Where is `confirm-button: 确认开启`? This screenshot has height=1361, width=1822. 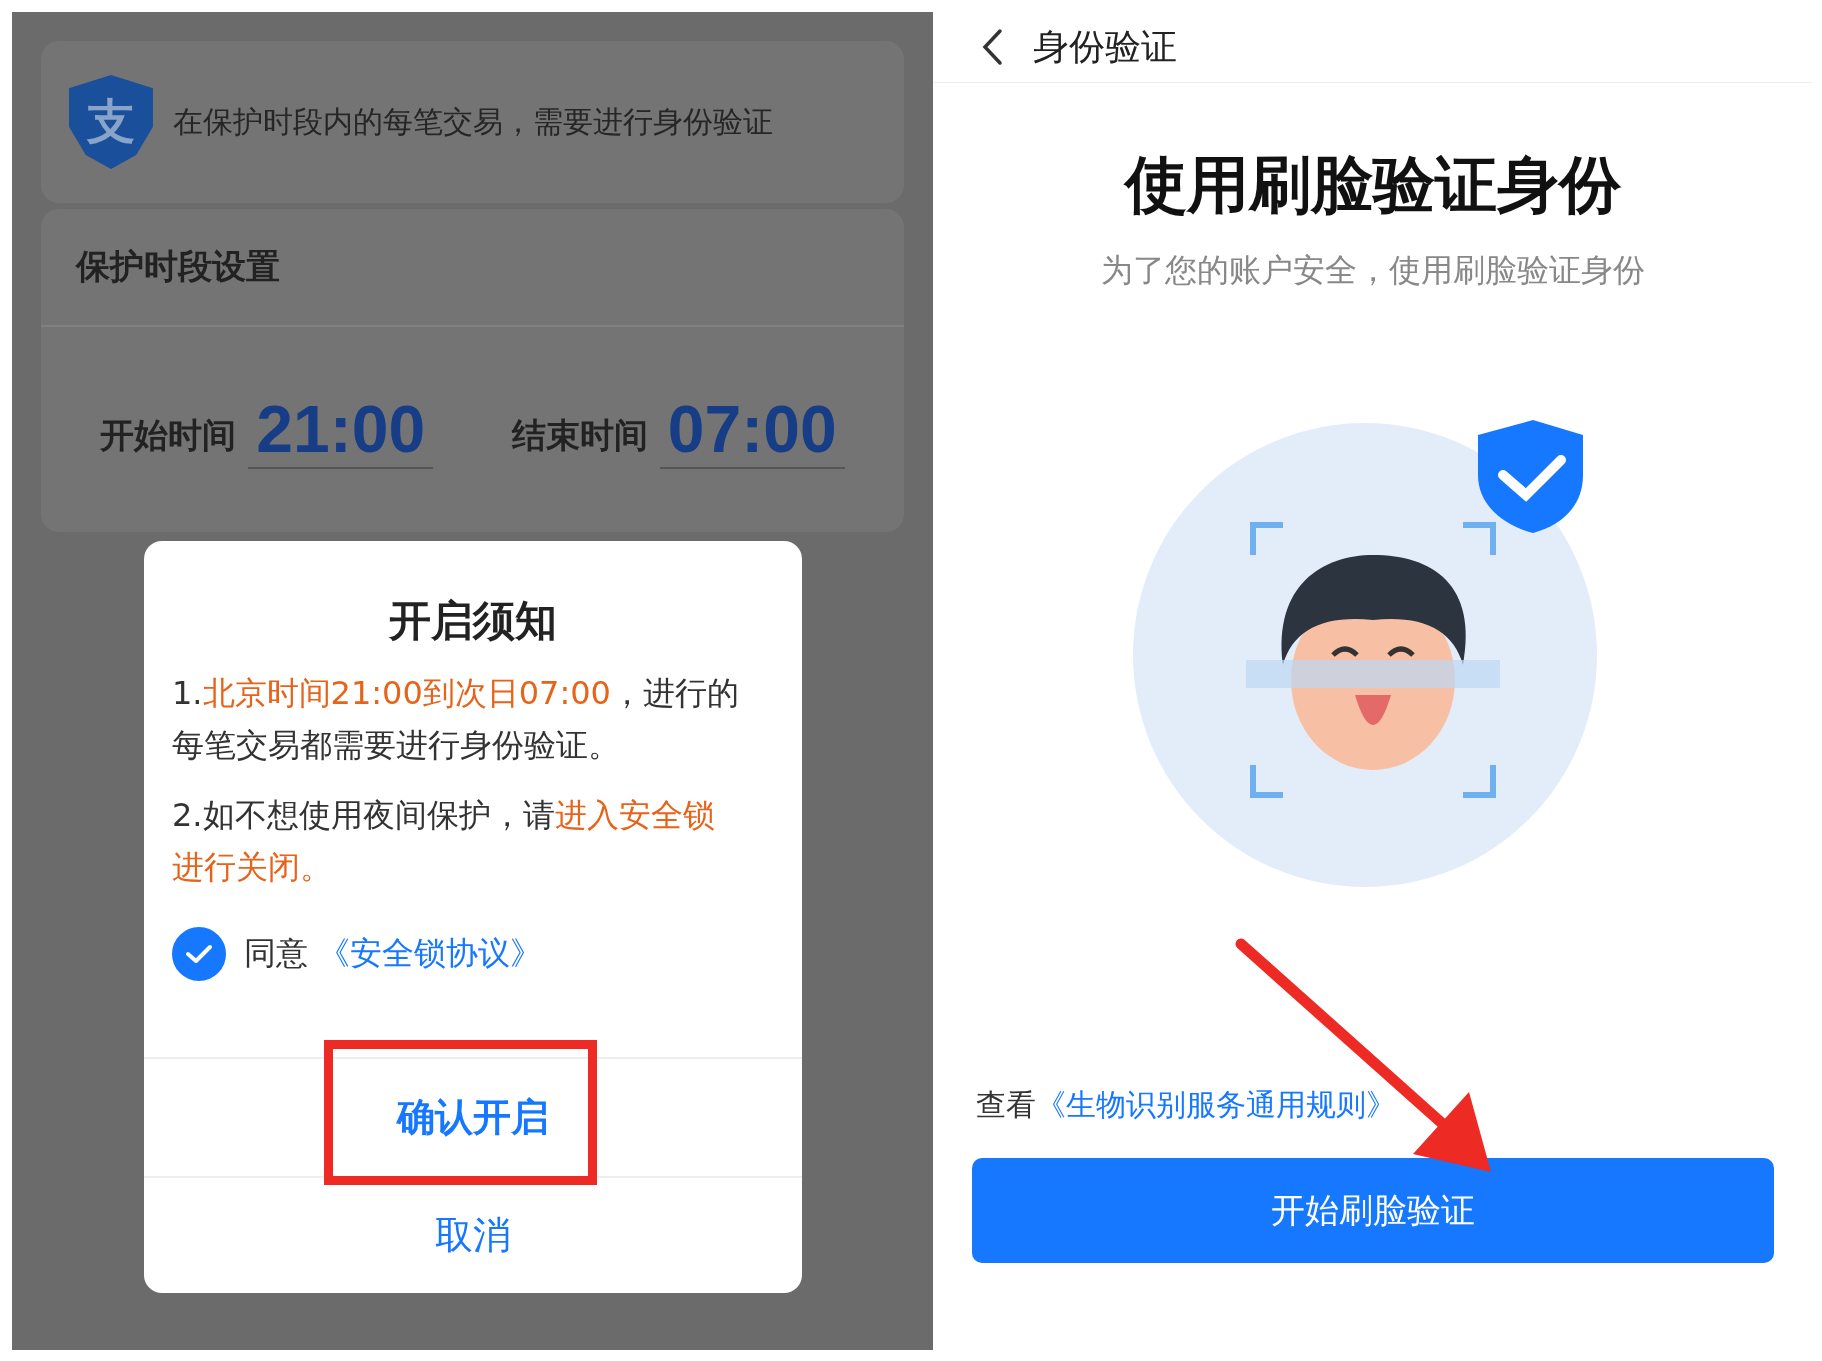 confirm-button: 确认开启 is located at coordinates (473, 1116).